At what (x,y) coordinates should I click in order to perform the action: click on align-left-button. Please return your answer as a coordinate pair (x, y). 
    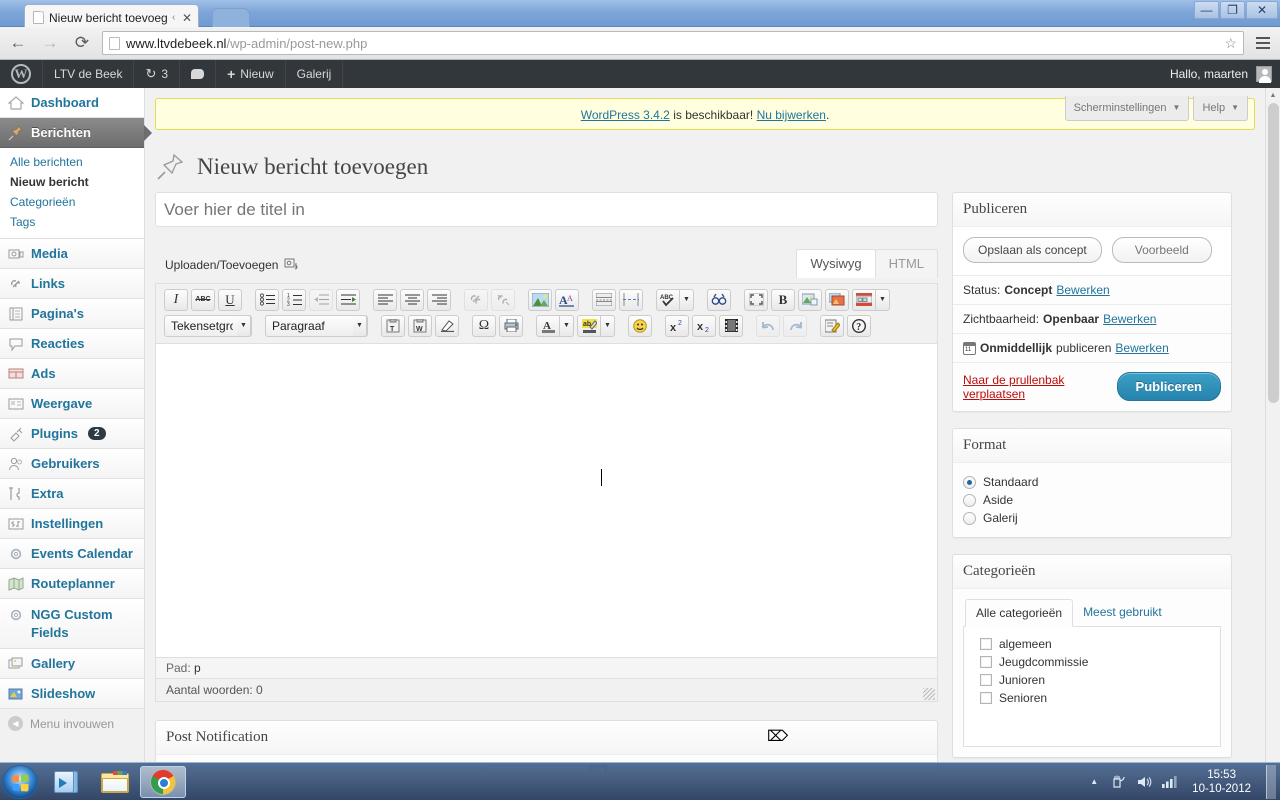
    Looking at the image, I should click on (385, 299).